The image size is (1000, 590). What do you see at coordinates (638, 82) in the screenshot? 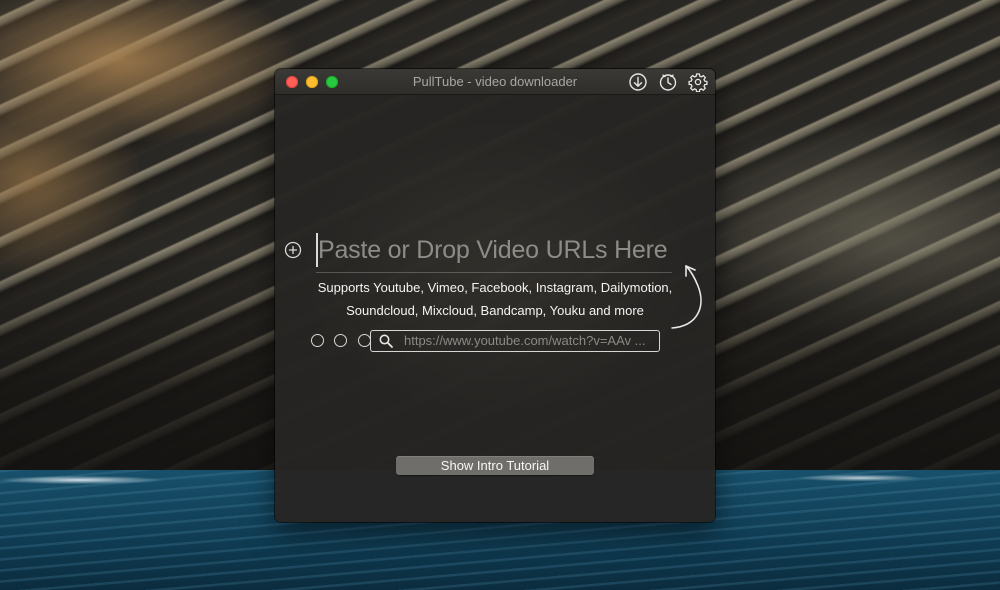
I see `download-icon` at bounding box center [638, 82].